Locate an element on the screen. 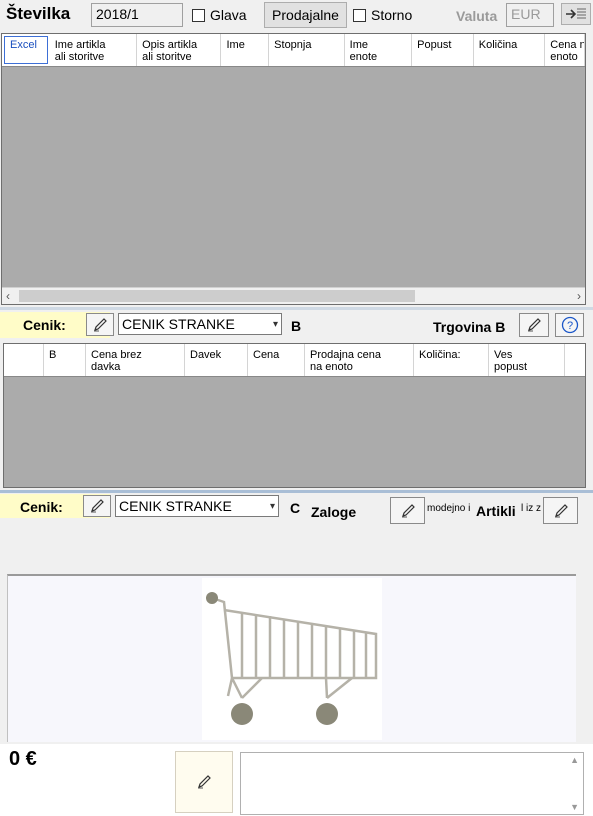 This screenshot has width=593, height=816. main-column-header: Popust is located at coordinates (443, 50).